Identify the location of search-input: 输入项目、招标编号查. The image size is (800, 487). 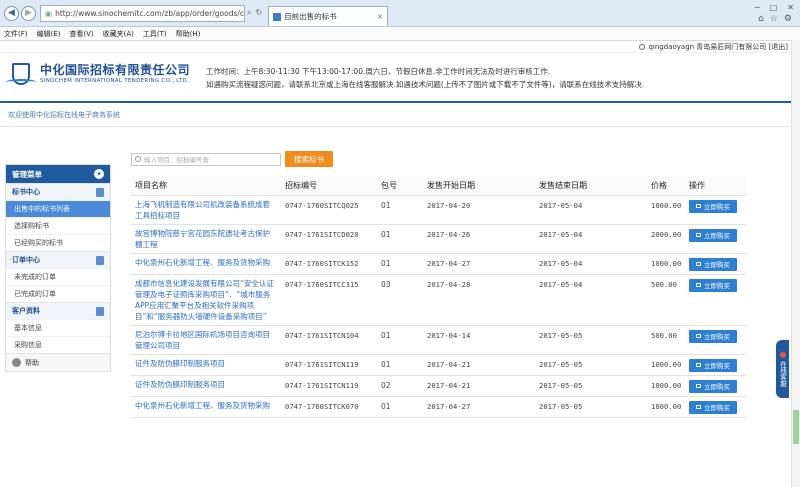
(206, 159).